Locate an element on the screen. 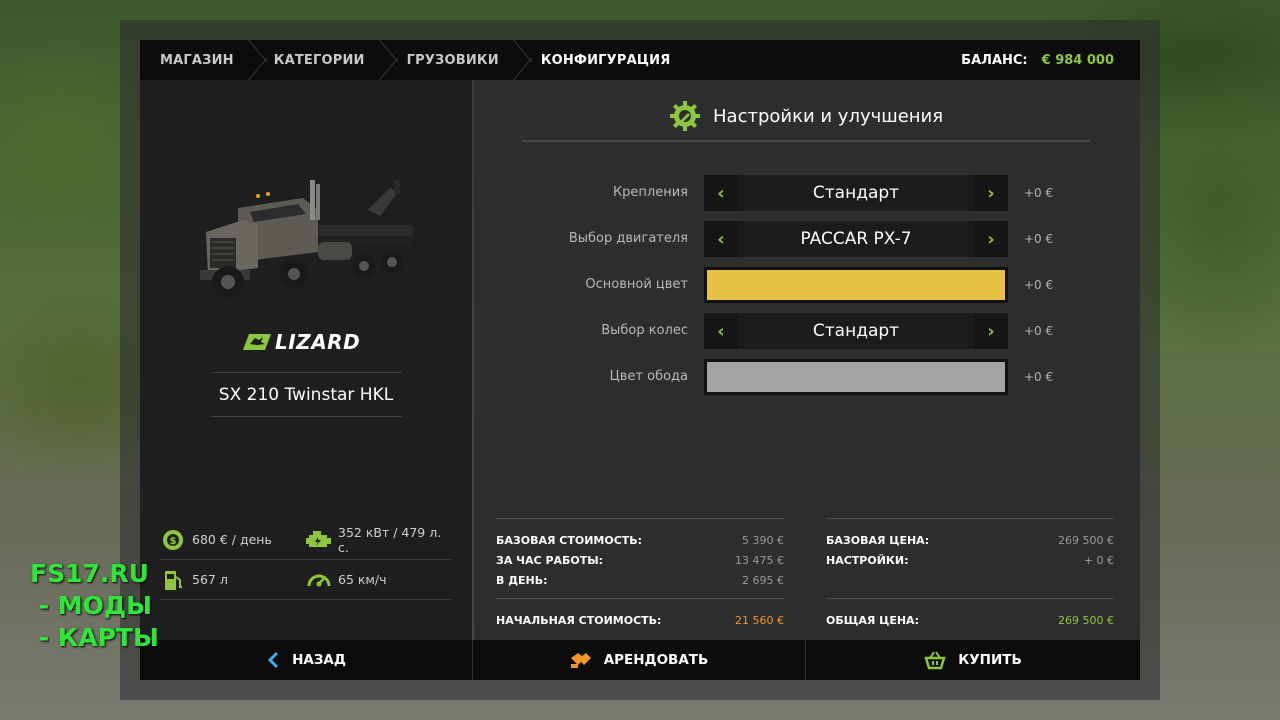 The image size is (1280, 720). cost-label: В ДЕНЬ: is located at coordinates (522, 580).